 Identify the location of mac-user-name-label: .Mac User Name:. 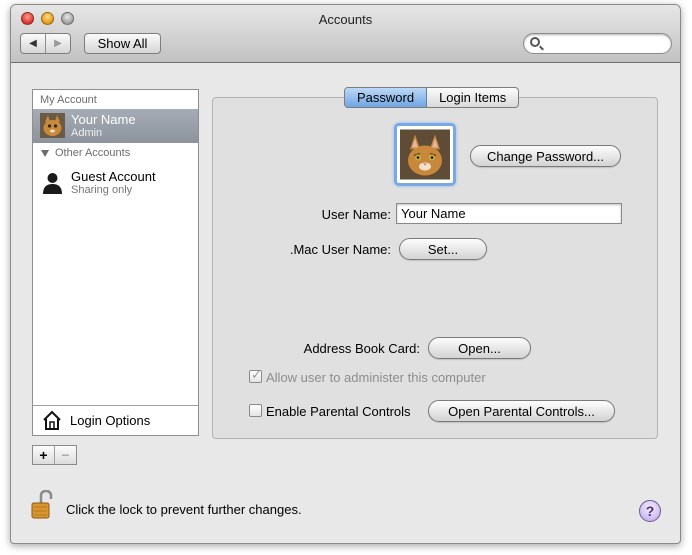
(340, 249).